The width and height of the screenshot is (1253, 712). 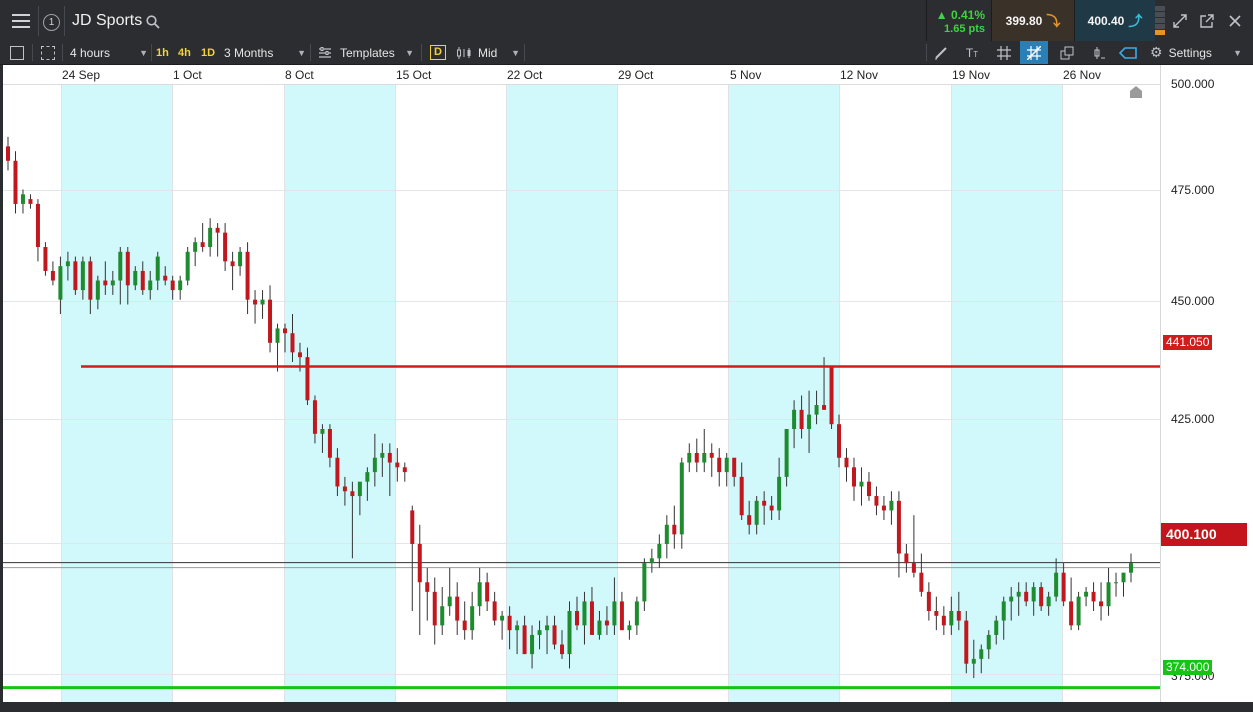 I want to click on x-tick-label: 8 Oct, so click(x=299, y=75).